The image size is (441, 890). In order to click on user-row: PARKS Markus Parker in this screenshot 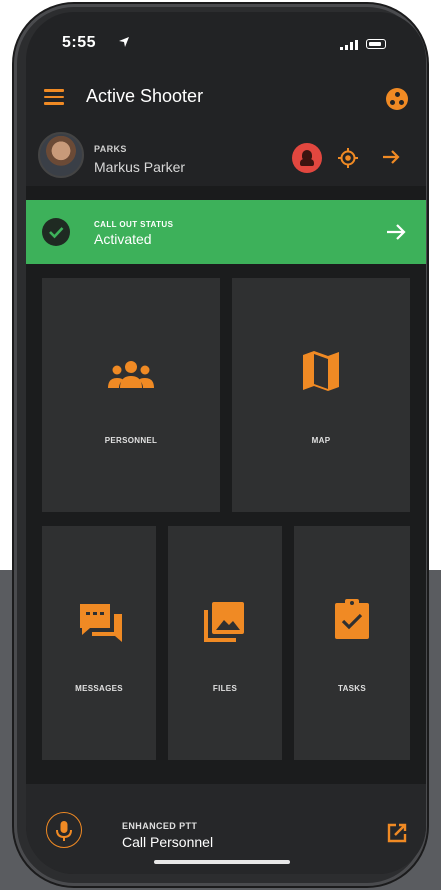, I will do `click(226, 155)`.